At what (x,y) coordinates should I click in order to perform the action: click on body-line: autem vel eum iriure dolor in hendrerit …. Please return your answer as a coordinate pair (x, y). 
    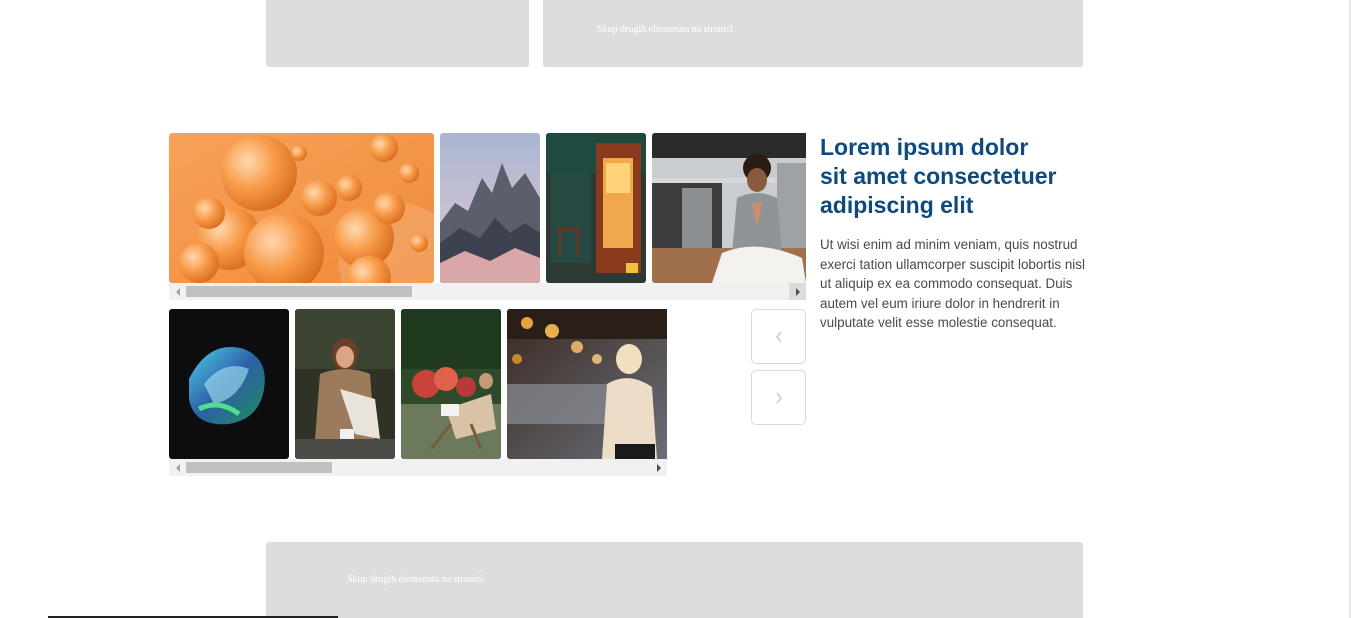
    Looking at the image, I should click on (940, 303).